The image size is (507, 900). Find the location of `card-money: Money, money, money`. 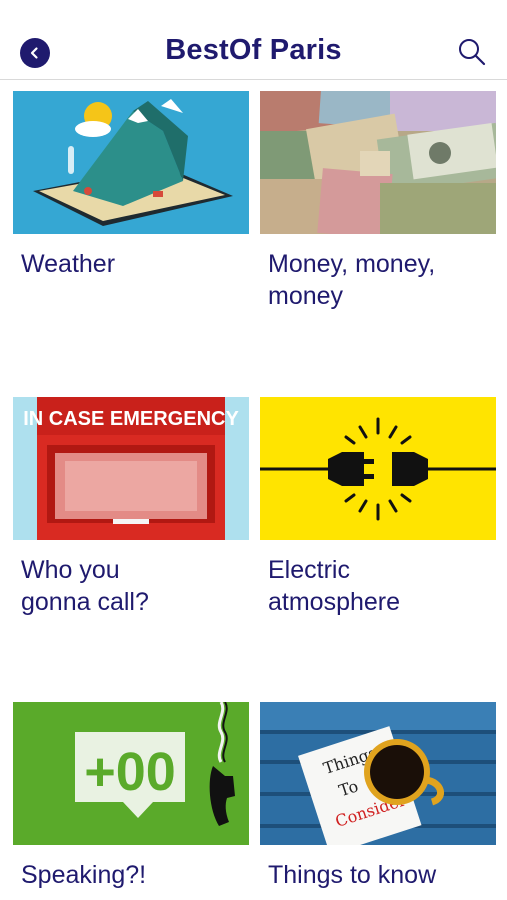

card-money: Money, money, money is located at coordinates (378, 201).